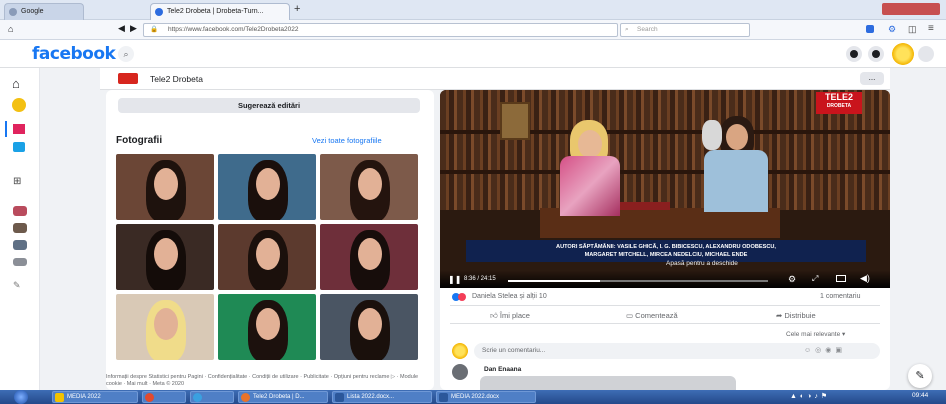 This screenshot has height=404, width=946. I want to click on suggest-edits-button: Sugerează editări, so click(269, 105).